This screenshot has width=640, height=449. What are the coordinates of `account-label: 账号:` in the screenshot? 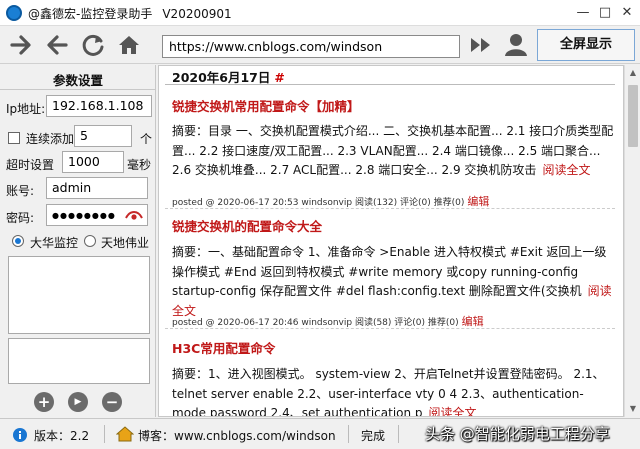 It's located at (20, 191).